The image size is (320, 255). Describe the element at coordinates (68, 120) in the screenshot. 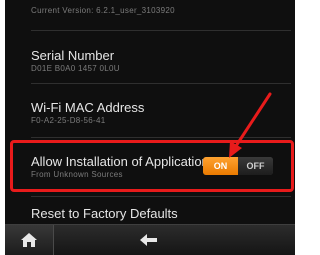

I see `wifi-mac-value: F0-A2-25-D8-56-41` at that location.